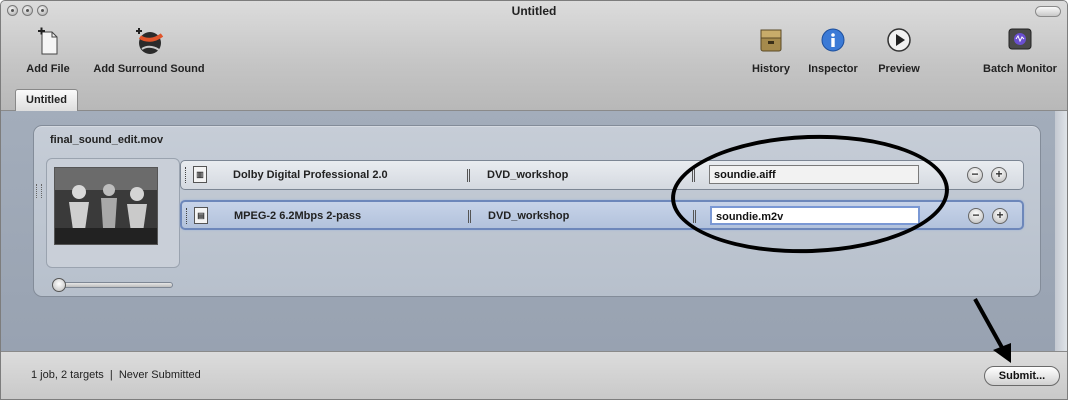 The height and width of the screenshot is (402, 1071). I want to click on preview-button: Preview, so click(899, 51).